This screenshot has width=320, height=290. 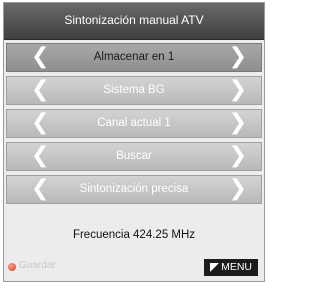 I want to click on panel-title: Sintonización manual ATV, so click(x=134, y=21).